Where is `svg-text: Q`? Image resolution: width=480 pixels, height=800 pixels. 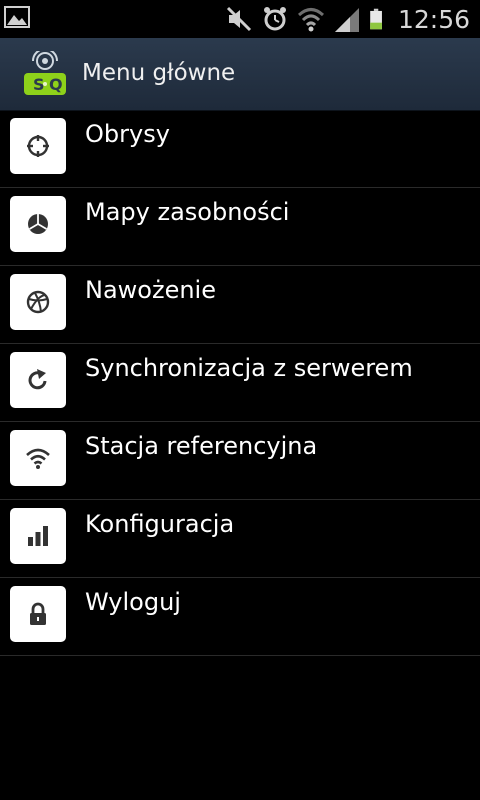
svg-text: Q is located at coordinates (56, 84).